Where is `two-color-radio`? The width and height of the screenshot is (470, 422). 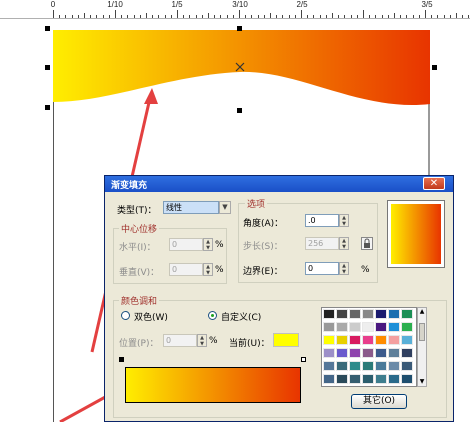 two-color-radio is located at coordinates (125, 315).